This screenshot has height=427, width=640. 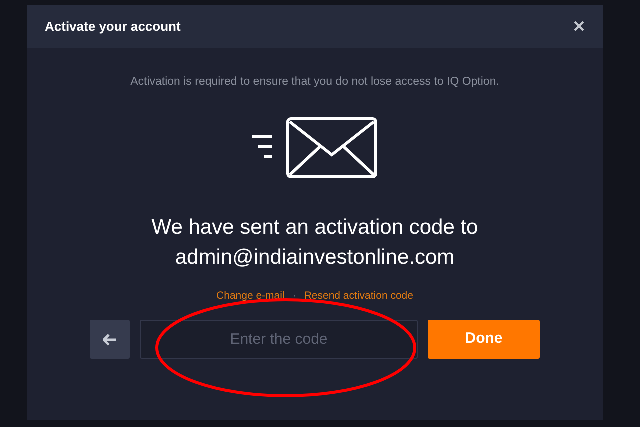 I want to click on back-arrow-icon, so click(x=110, y=340).